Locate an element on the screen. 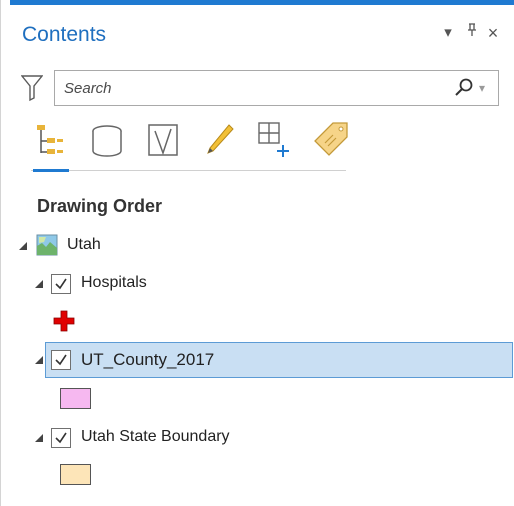  layer-name: Utah State Boundary is located at coordinates (155, 436).